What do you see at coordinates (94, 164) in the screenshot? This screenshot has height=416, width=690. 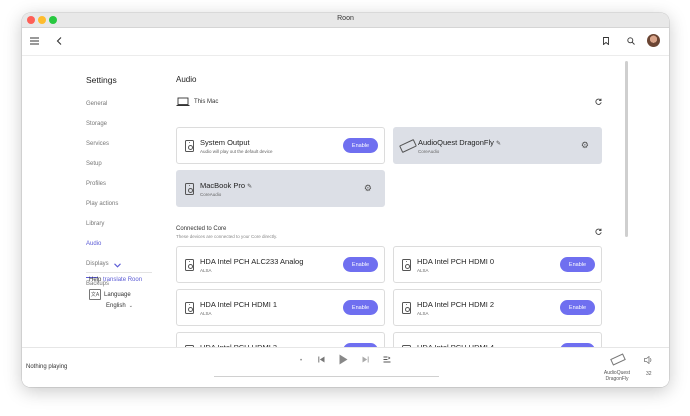 I see `sidebar-item-setup: Setup` at bounding box center [94, 164].